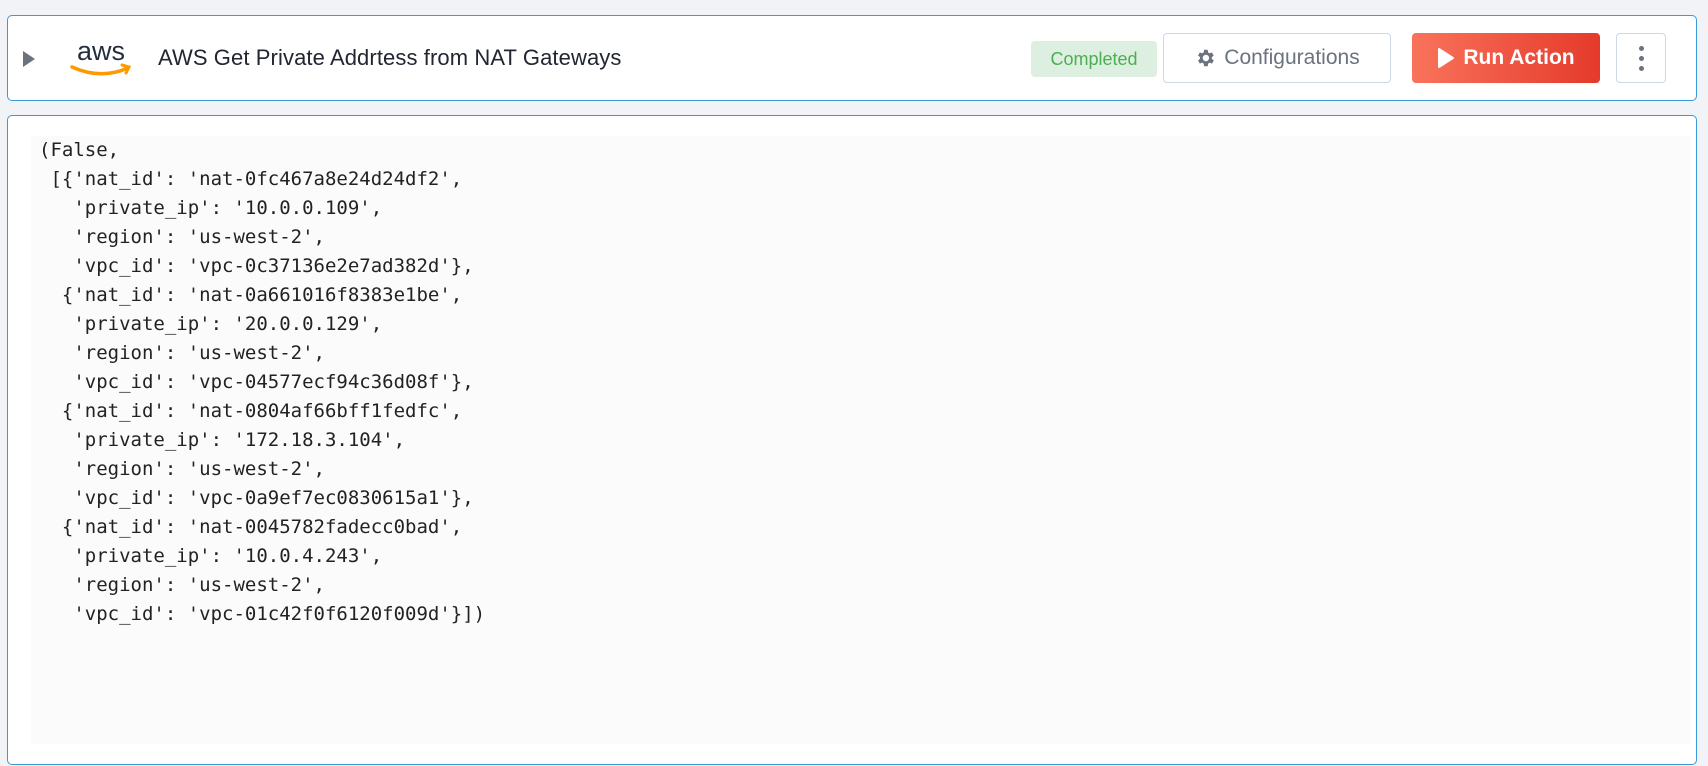  Describe the element at coordinates (1094, 59) in the screenshot. I see `status-badge: Completed` at that location.